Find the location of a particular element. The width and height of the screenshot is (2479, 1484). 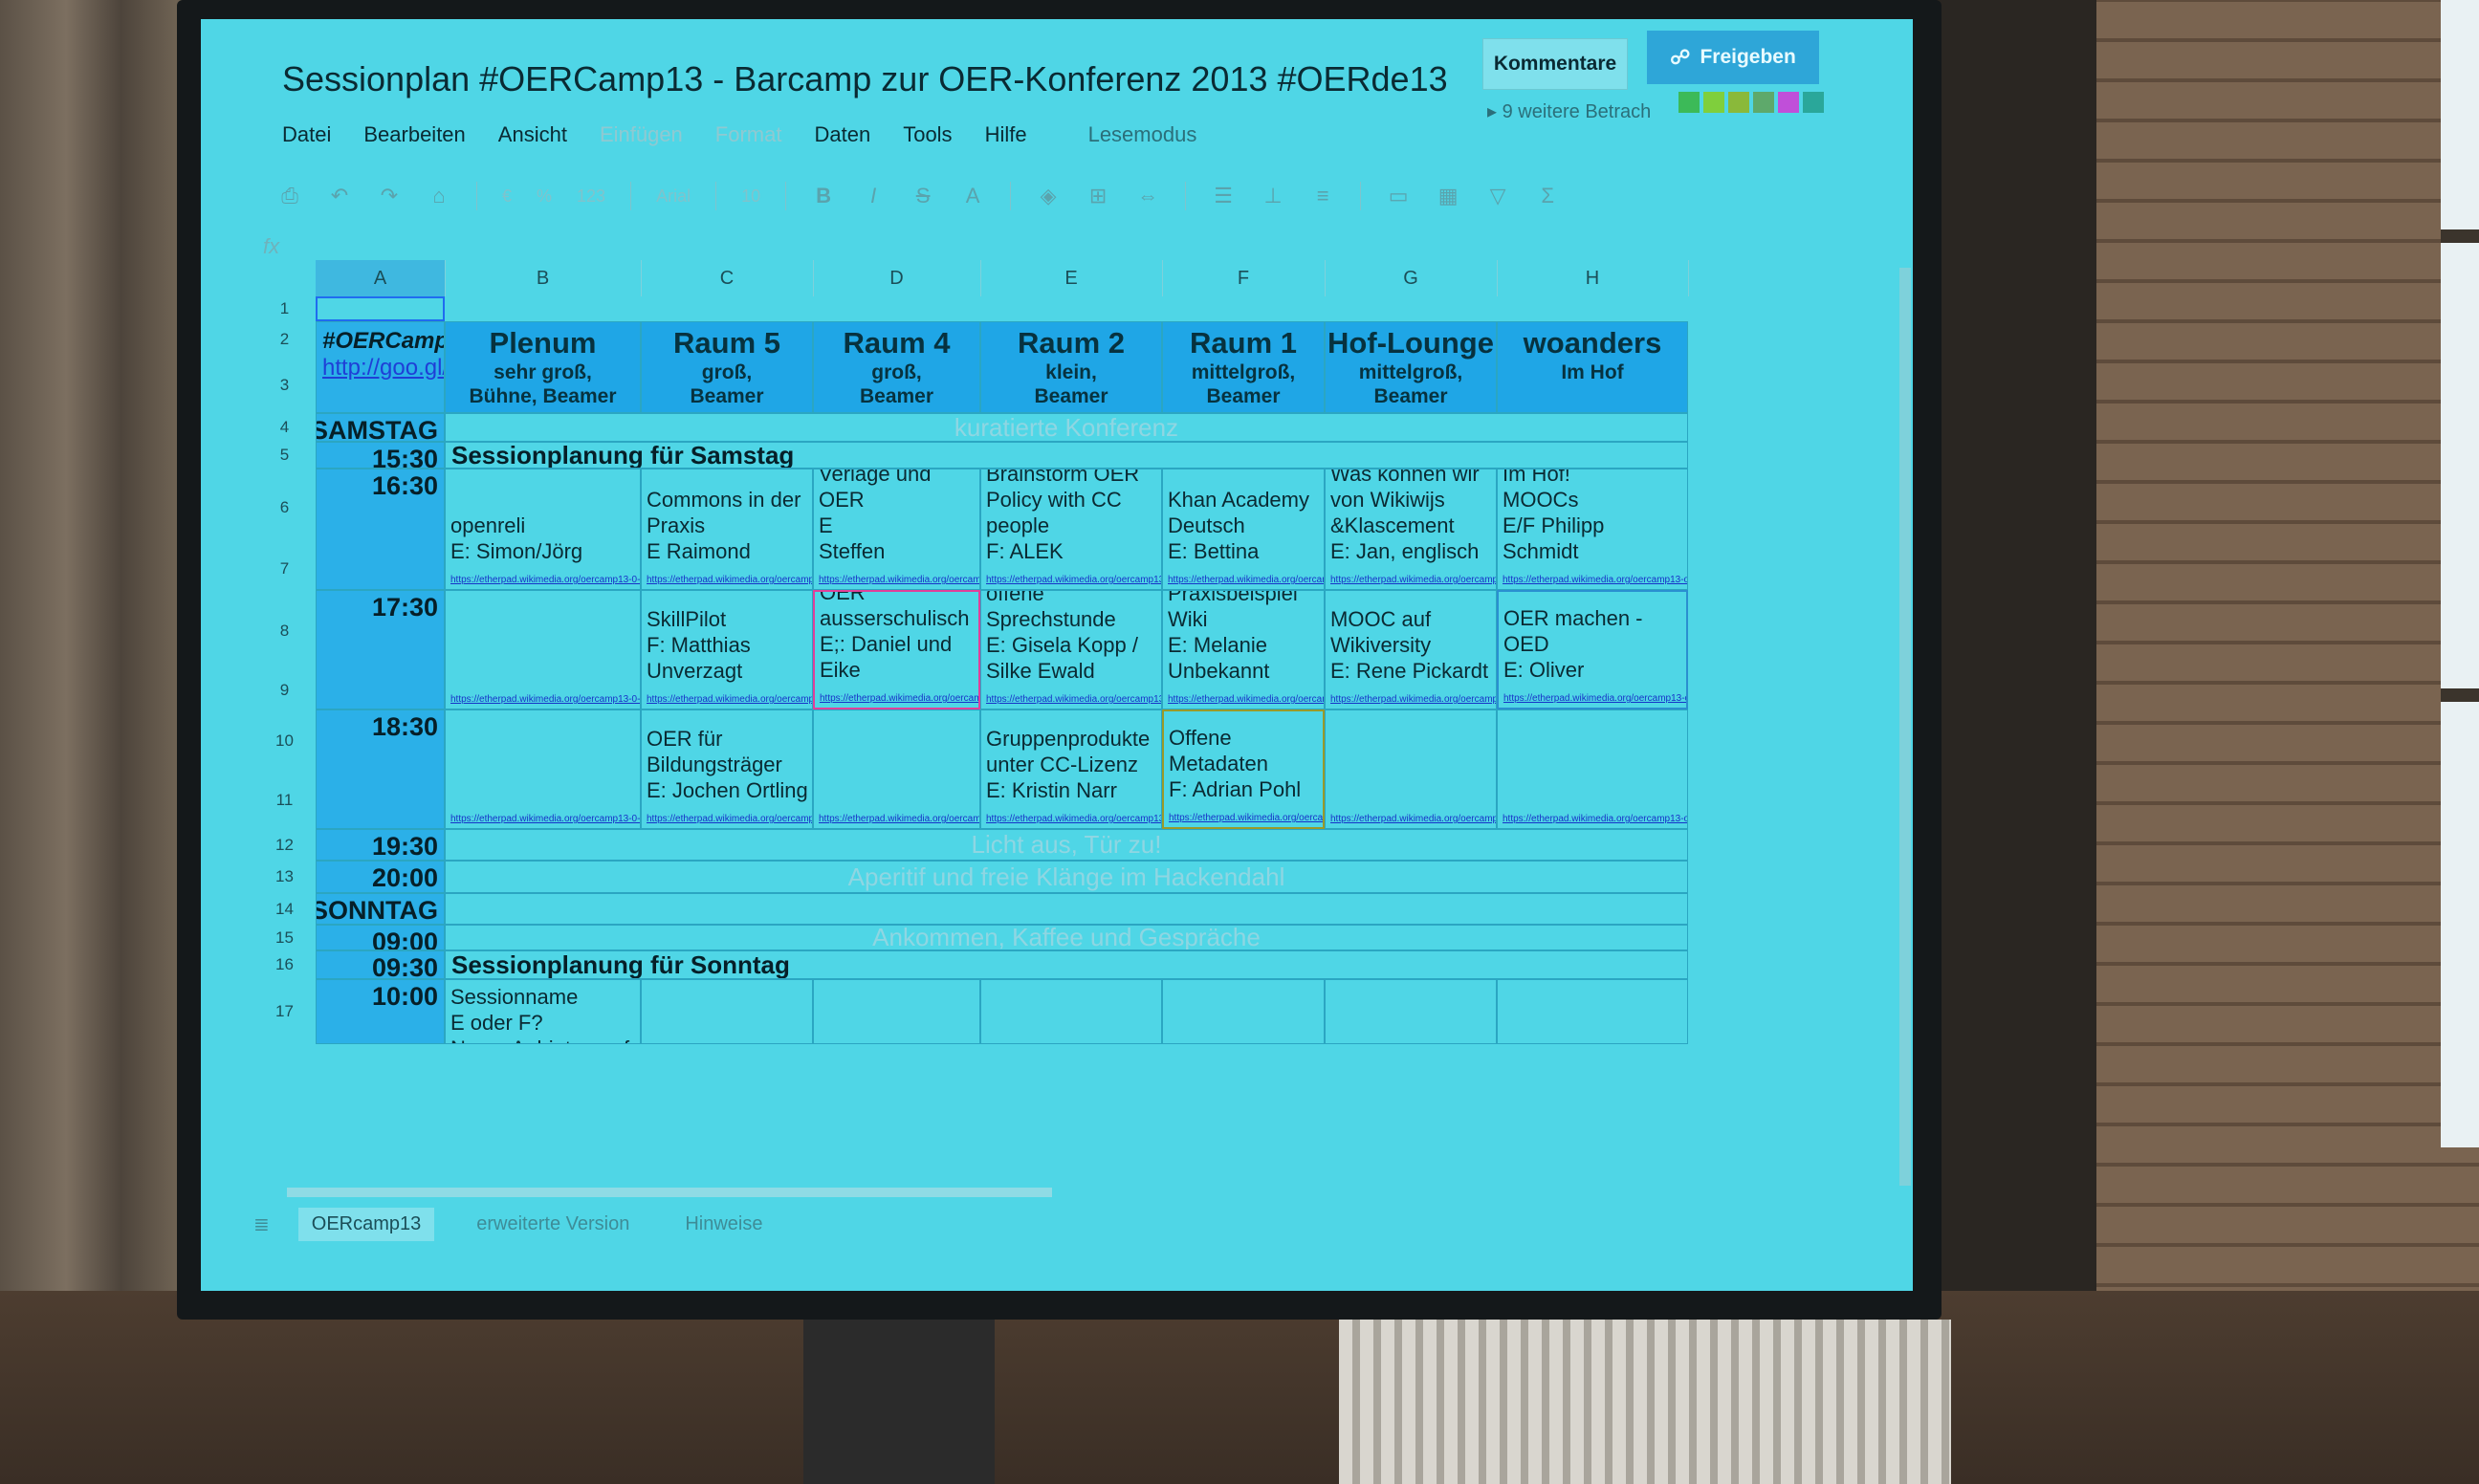

merge-cells-icon: ⇔ is located at coordinates (1147, 196).